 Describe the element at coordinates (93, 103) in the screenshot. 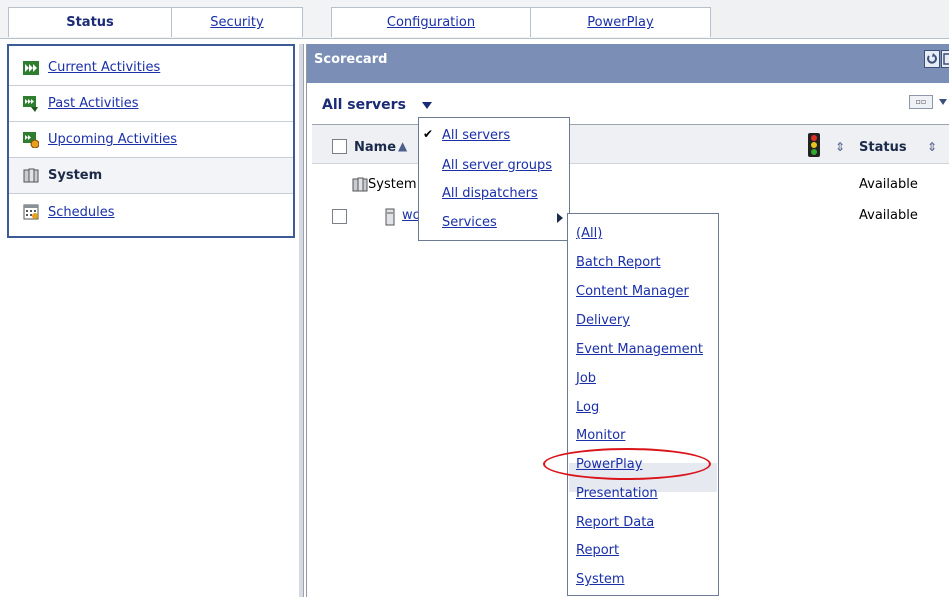

I see `nav-item-label: Past Activities` at that location.